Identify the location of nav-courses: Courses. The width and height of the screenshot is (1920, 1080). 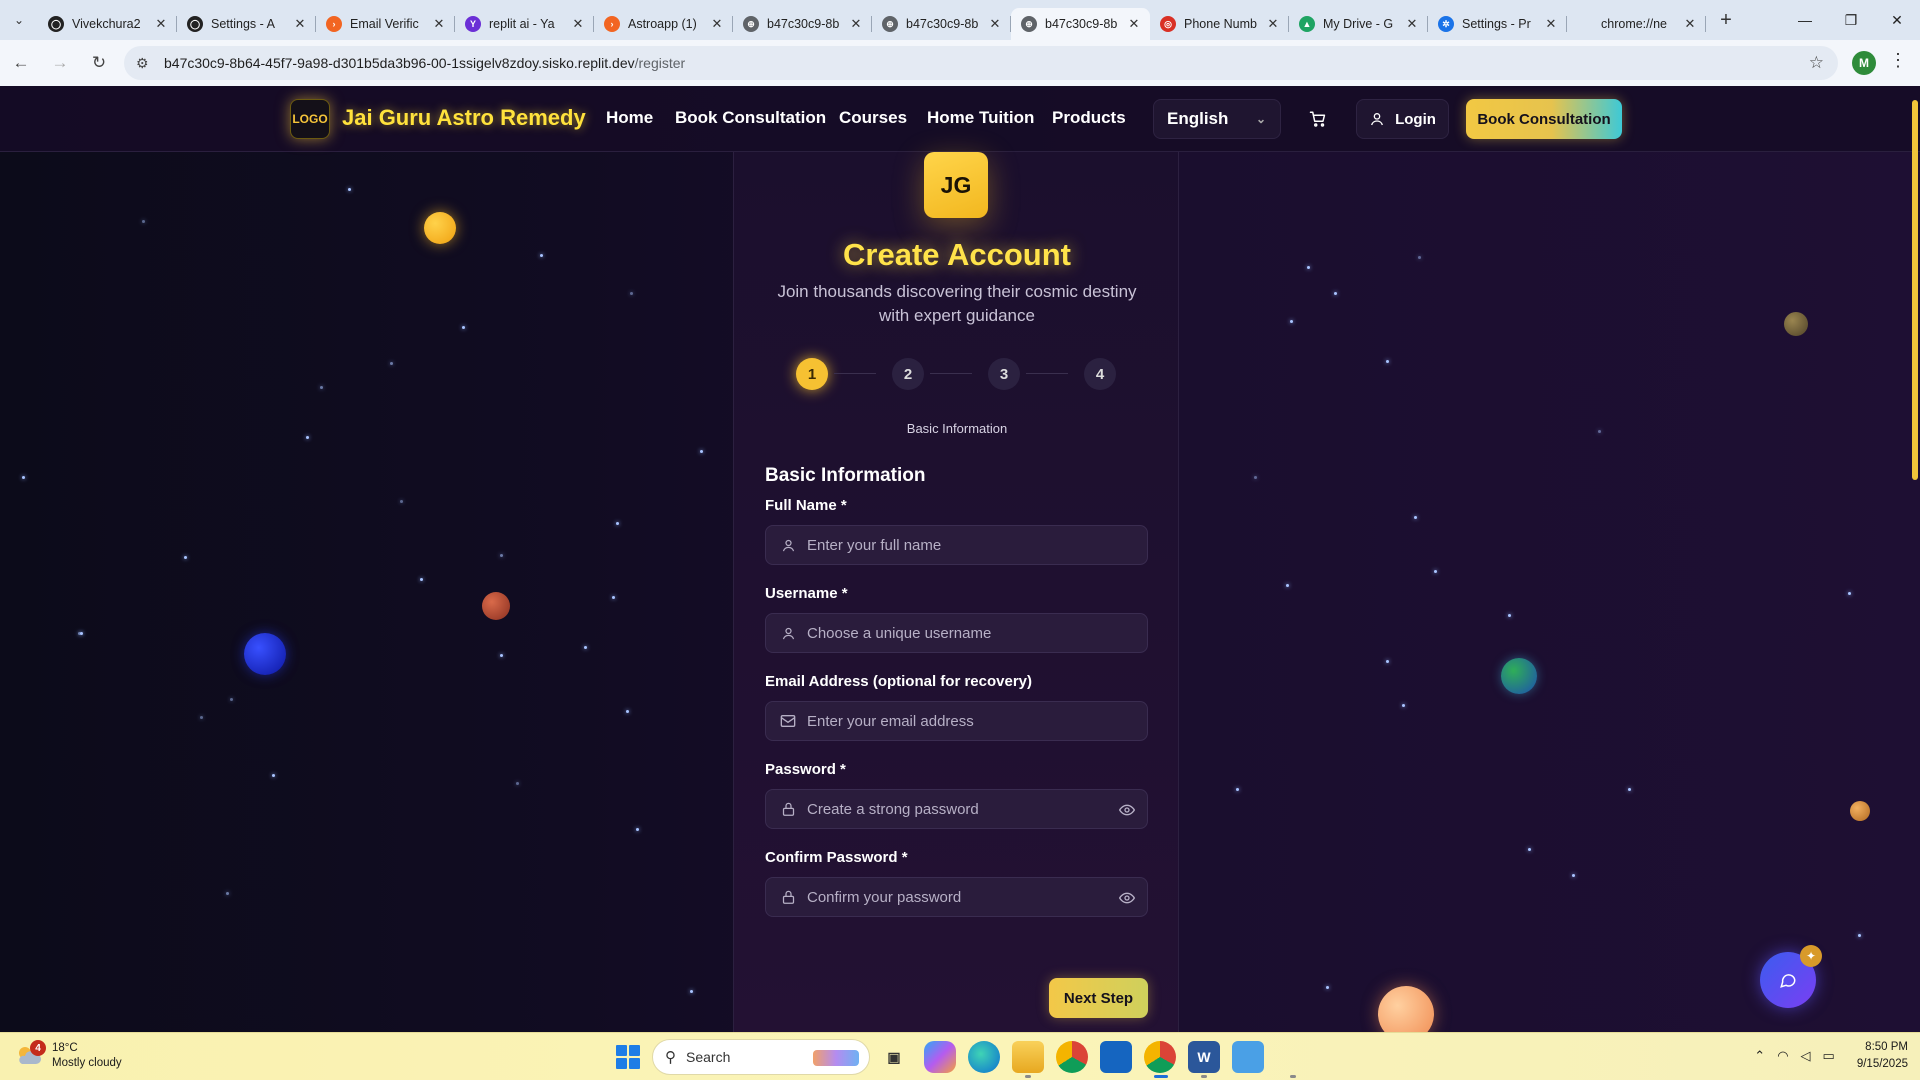
(873, 118).